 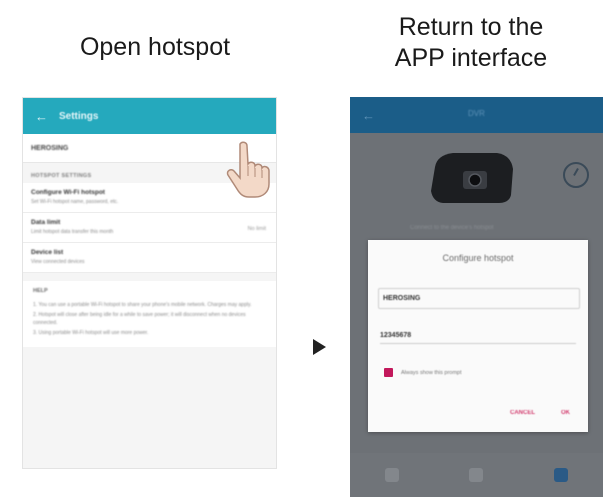 What do you see at coordinates (472, 178) in the screenshot?
I see `dashcam-image` at bounding box center [472, 178].